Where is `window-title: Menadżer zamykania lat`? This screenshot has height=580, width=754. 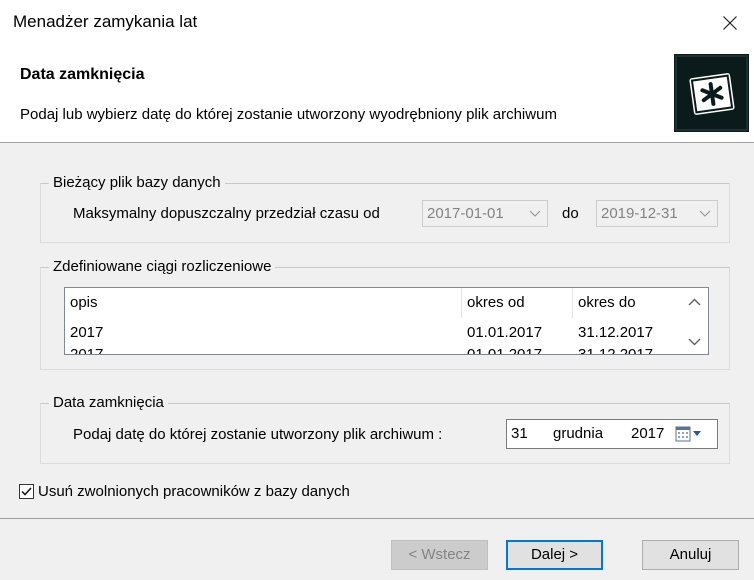
window-title: Menadżer zamykania lat is located at coordinates (105, 21).